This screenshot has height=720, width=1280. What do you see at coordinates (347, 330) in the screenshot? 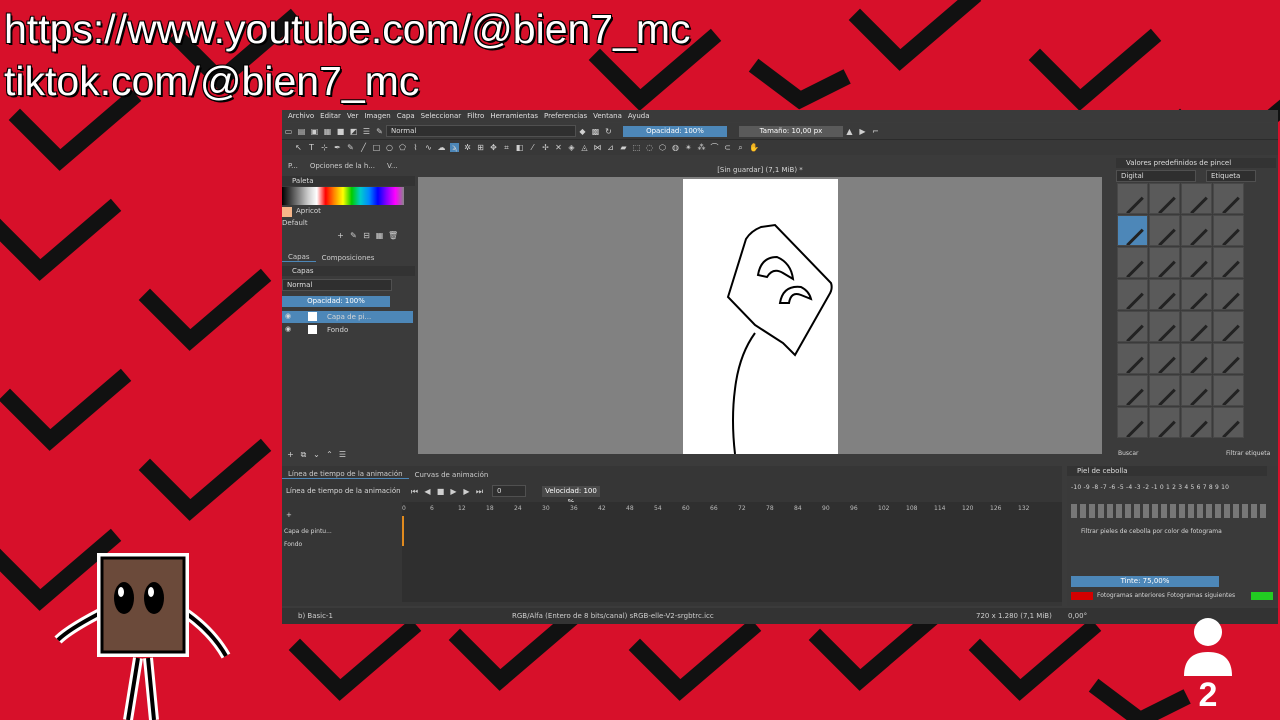
I see `layer-row-fondo: ◉ Fondo` at bounding box center [347, 330].